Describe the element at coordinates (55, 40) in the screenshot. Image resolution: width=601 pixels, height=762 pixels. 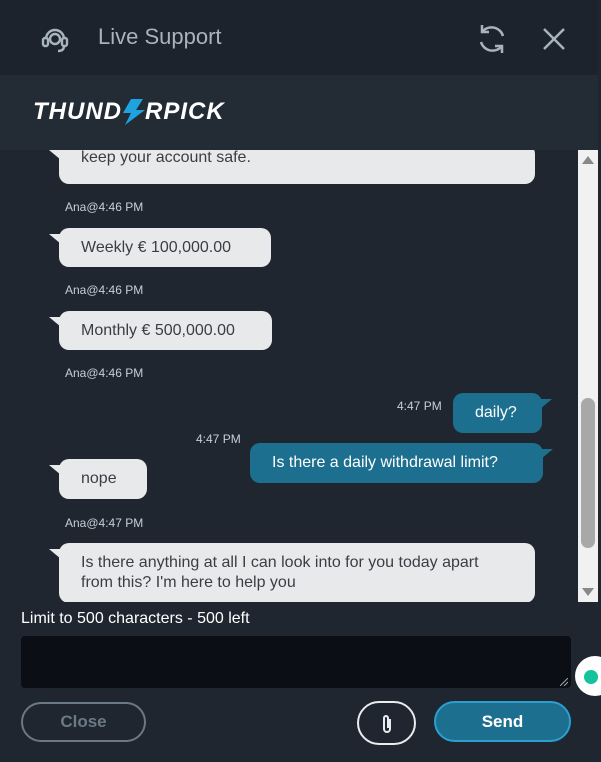
I see `headset-icon` at that location.